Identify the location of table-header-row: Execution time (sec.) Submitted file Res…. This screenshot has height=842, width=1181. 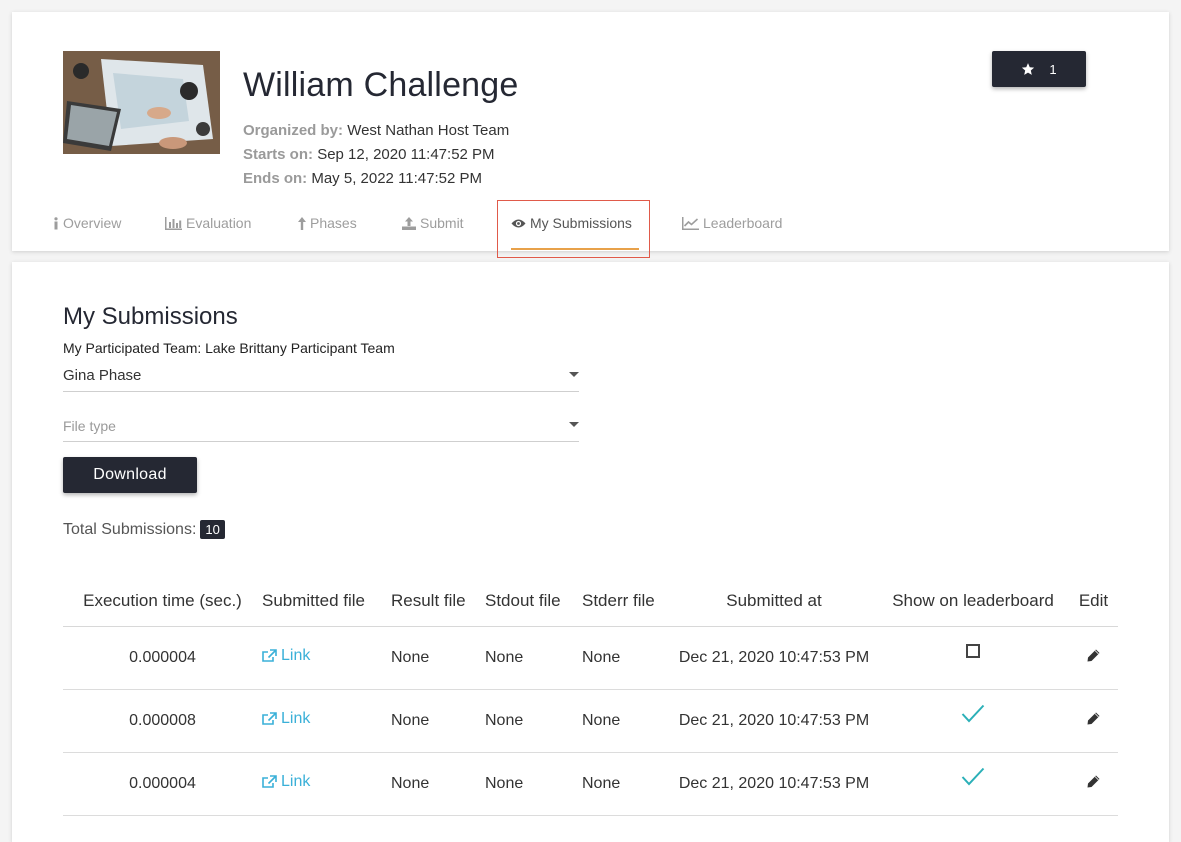
(590, 601).